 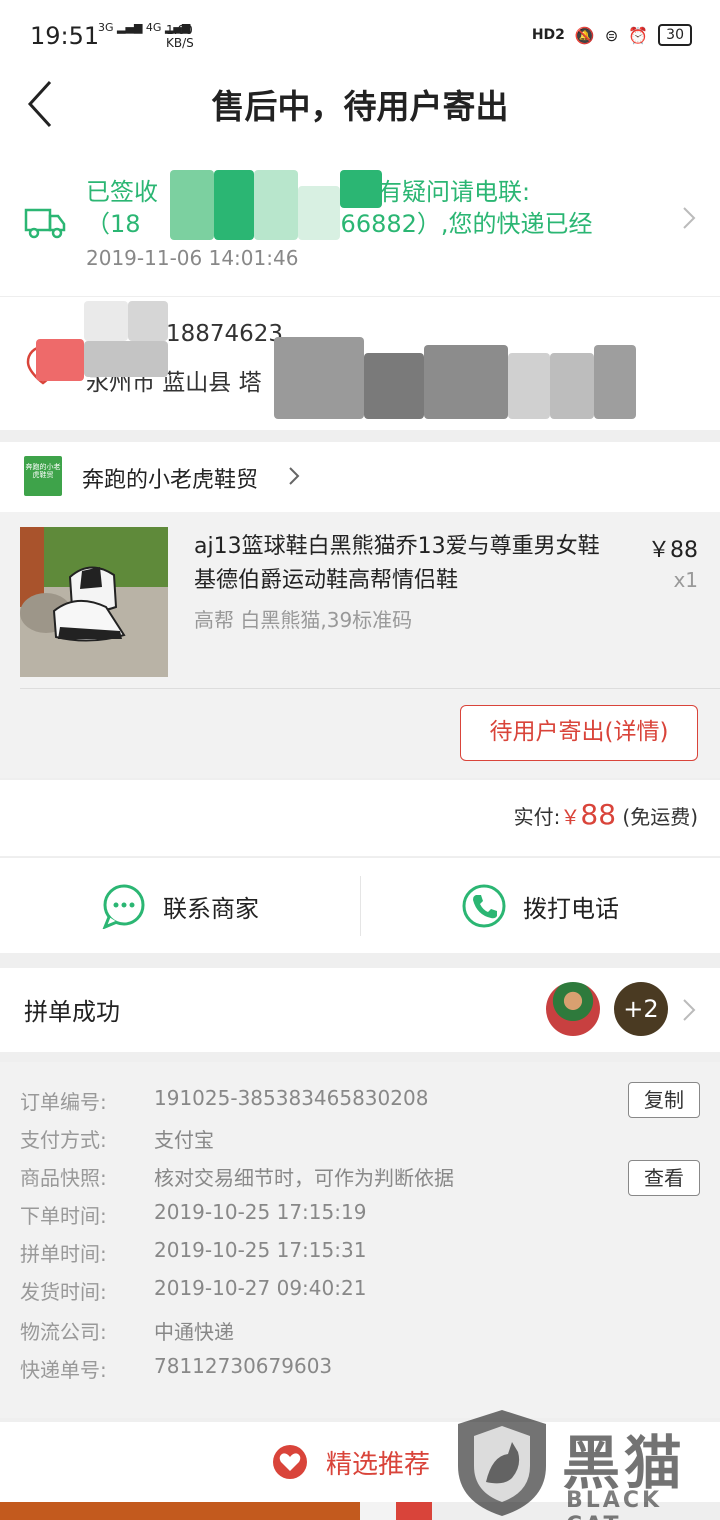 I want to click on logistics-time: 2019-11-06 14:01:46, so click(x=192, y=258).